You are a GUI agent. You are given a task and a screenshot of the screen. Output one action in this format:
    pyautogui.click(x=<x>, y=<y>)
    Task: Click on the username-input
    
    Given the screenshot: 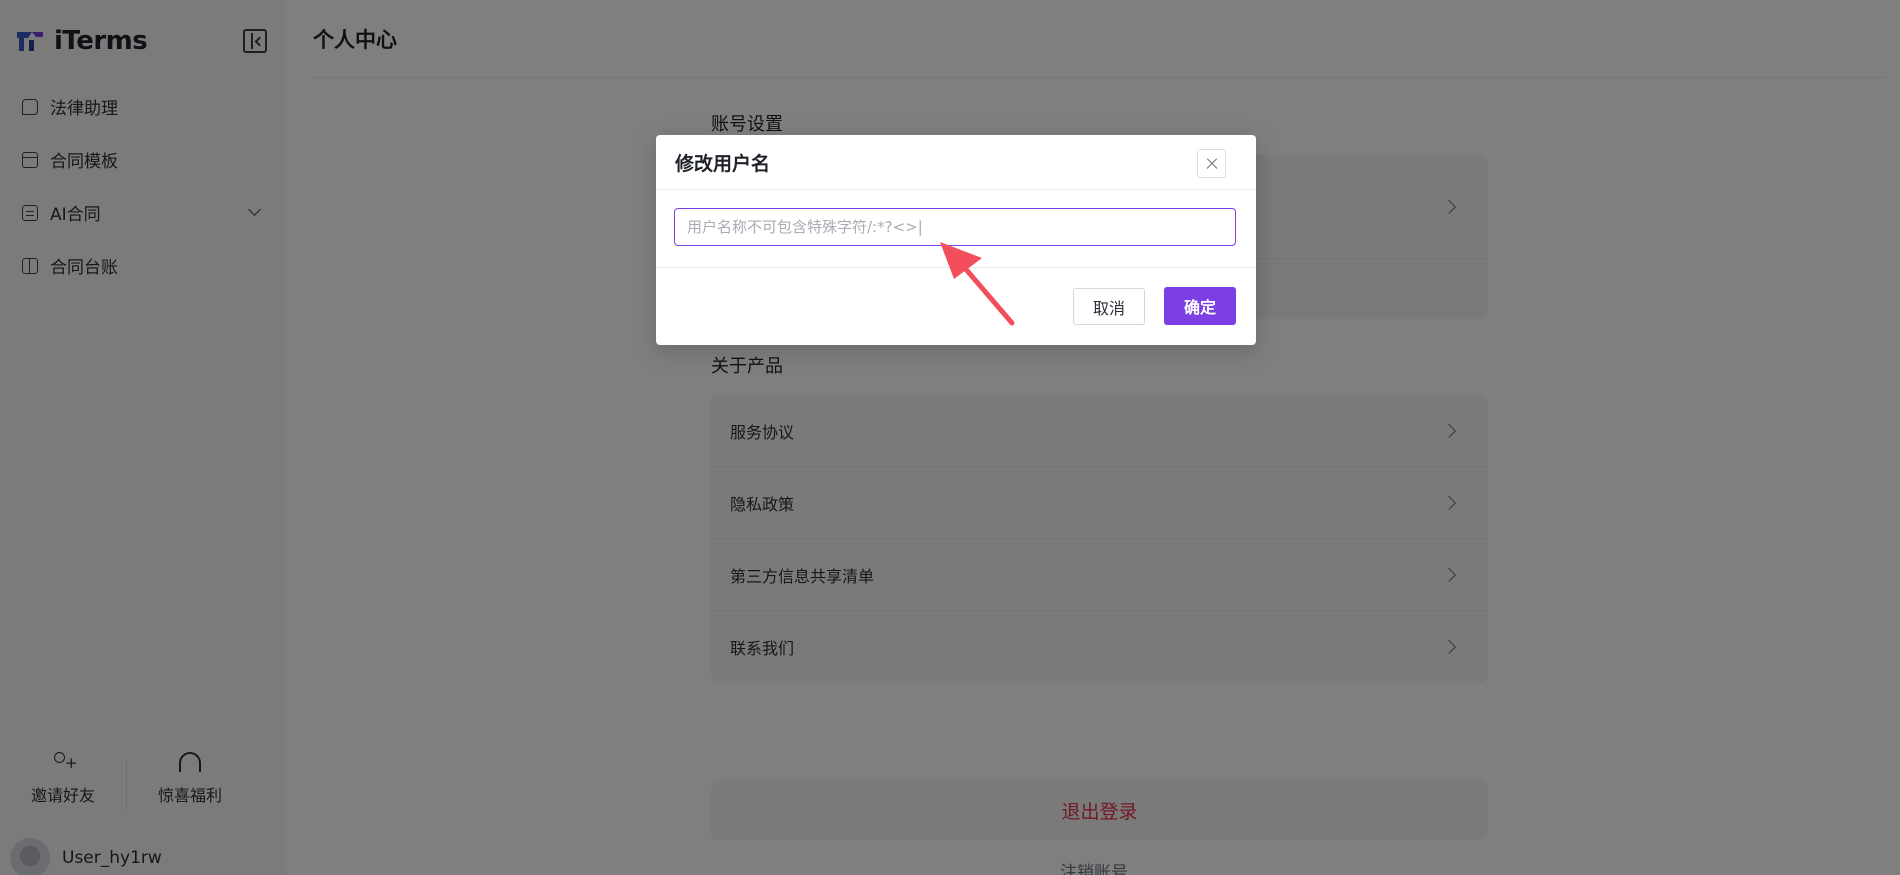 What is the action you would take?
    pyautogui.click(x=955, y=227)
    